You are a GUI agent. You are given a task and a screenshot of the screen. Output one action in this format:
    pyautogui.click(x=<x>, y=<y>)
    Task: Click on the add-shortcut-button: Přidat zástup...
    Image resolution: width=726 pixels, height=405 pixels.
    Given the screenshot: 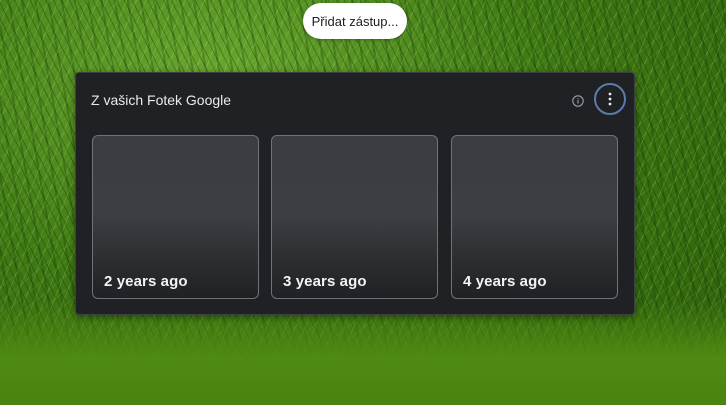 What is the action you would take?
    pyautogui.click(x=355, y=21)
    